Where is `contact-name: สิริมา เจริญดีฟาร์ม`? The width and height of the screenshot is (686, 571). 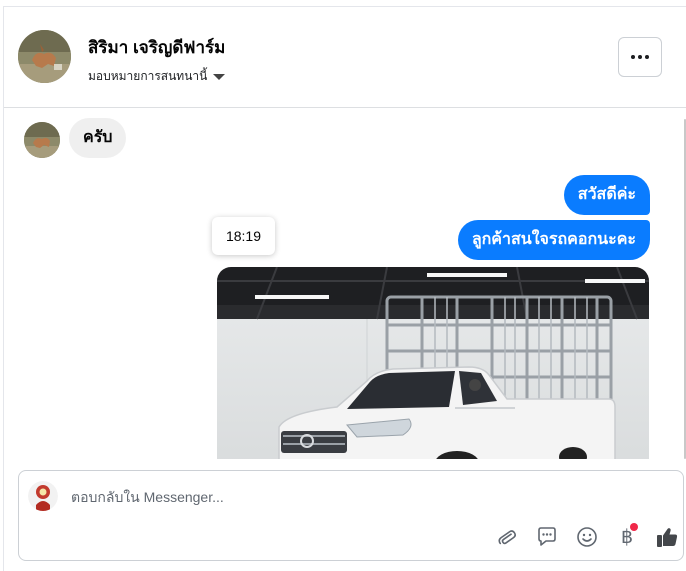
contact-name: สิริมา เจริญดีฟาร์ม is located at coordinates (156, 47).